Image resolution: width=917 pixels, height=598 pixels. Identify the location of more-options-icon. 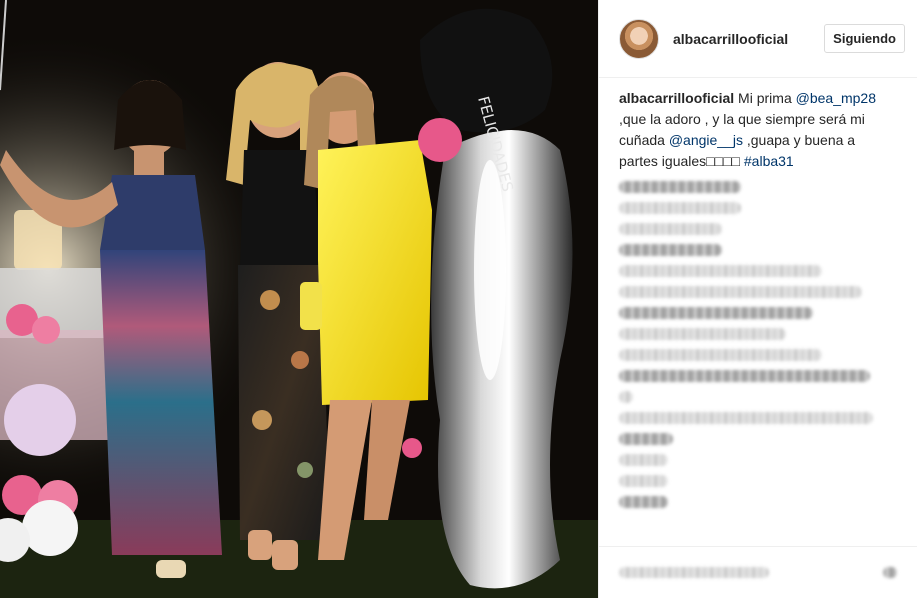
(890, 572).